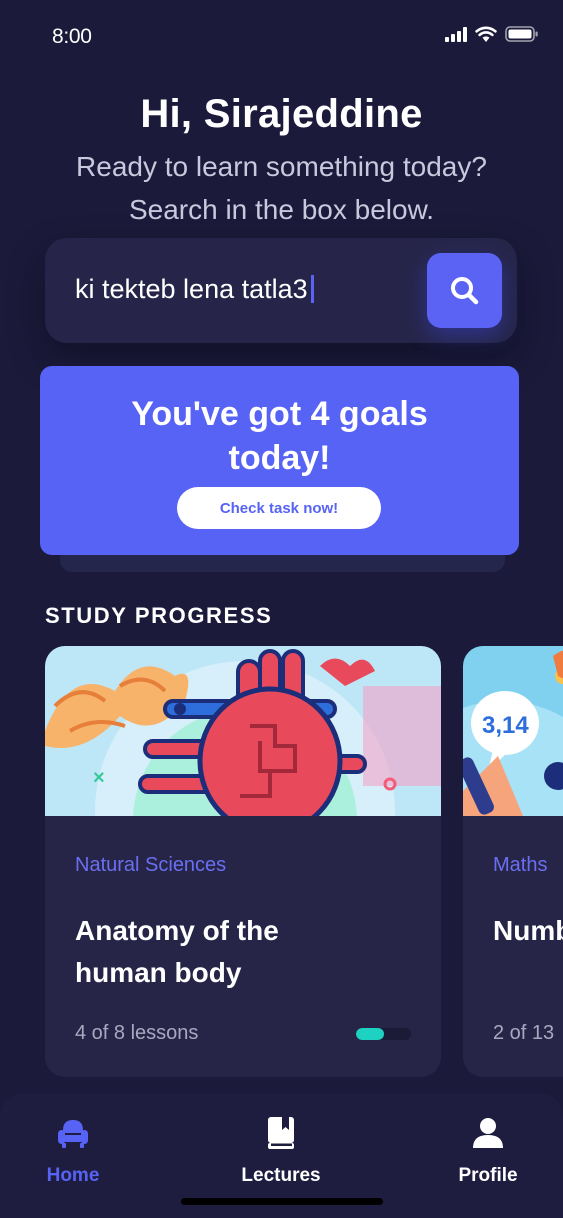 This screenshot has width=563, height=1218. What do you see at coordinates (72, 36) in the screenshot?
I see `status-time: 8:00` at bounding box center [72, 36].